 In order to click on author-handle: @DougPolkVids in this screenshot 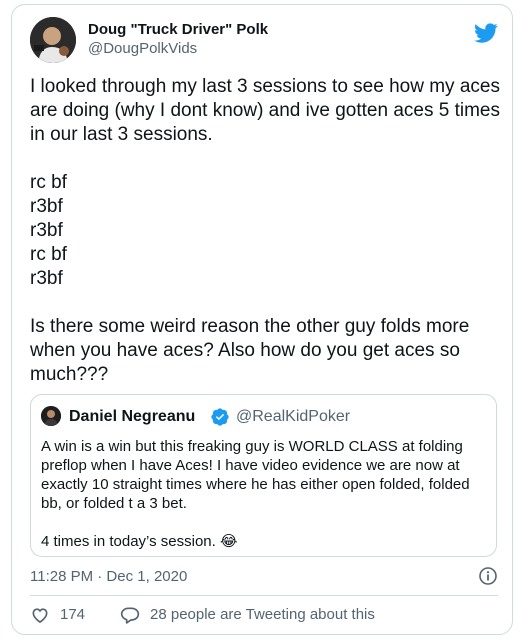, I will do `click(178, 48)`.